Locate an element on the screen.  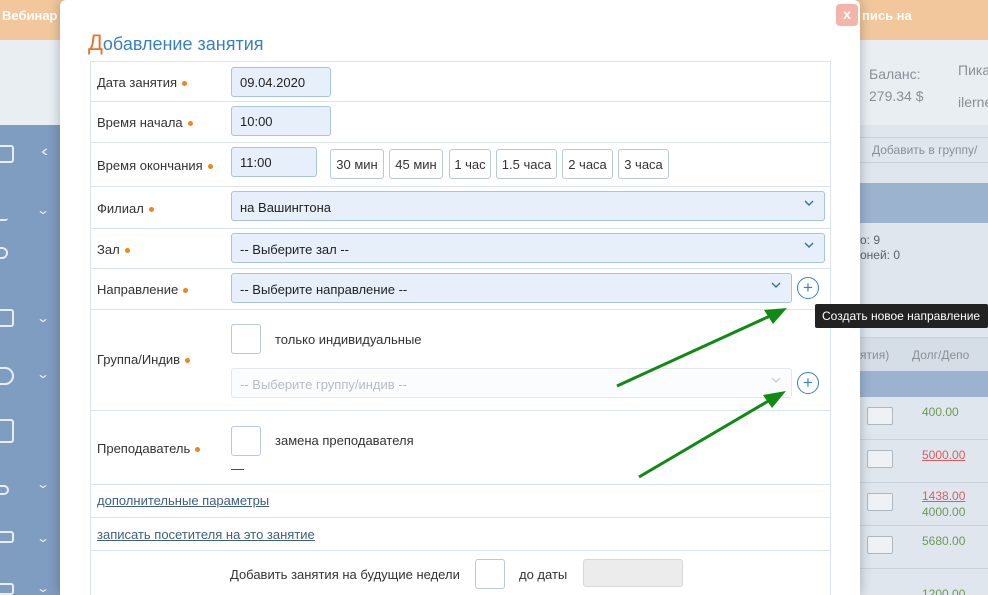
enroll-row: записать посетителя на это занятие is located at coordinates (460, 534).